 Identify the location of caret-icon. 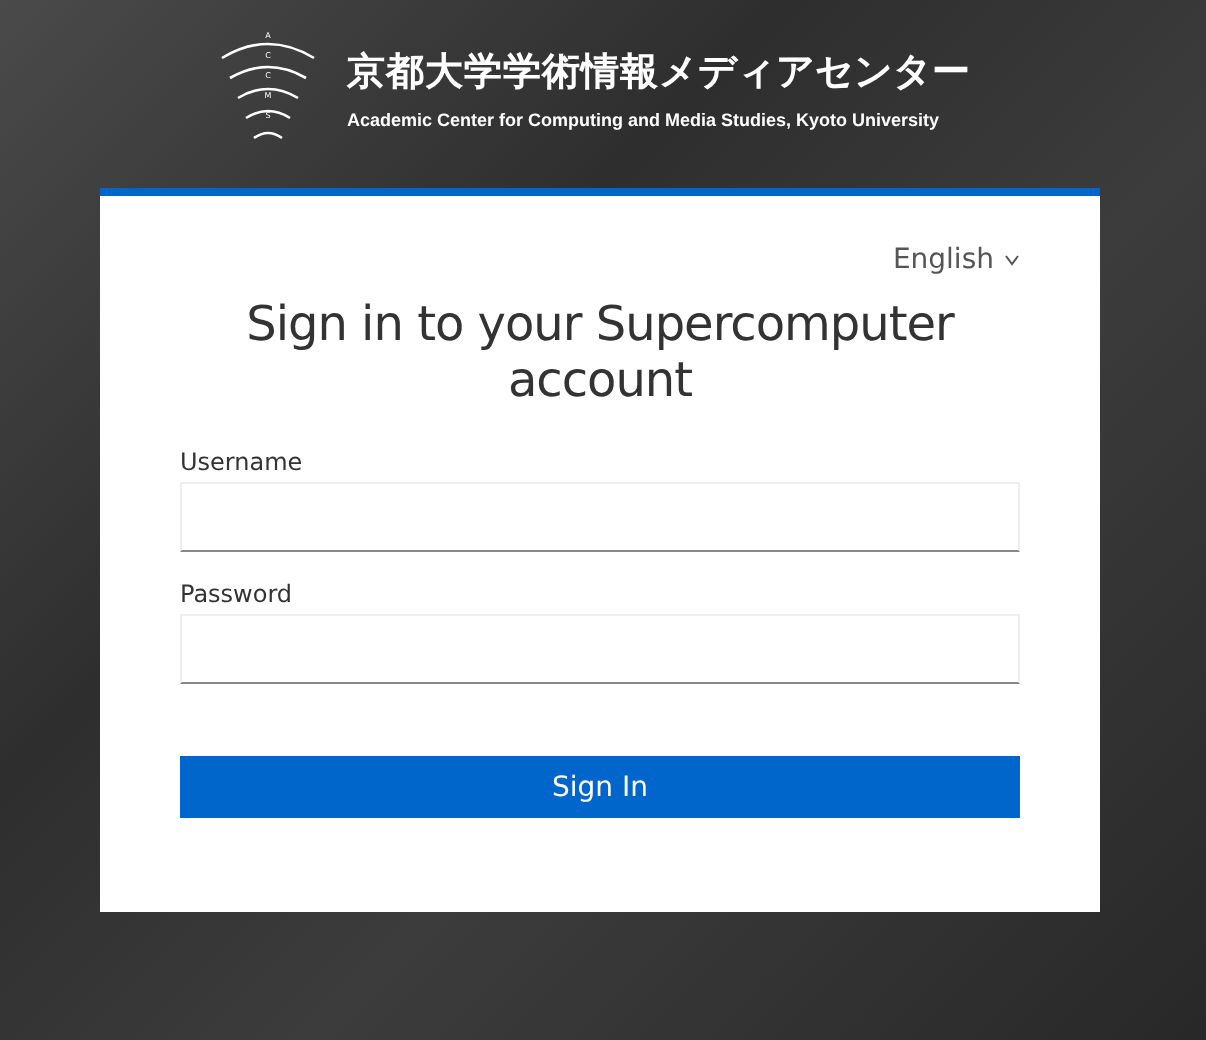
(1012, 260).